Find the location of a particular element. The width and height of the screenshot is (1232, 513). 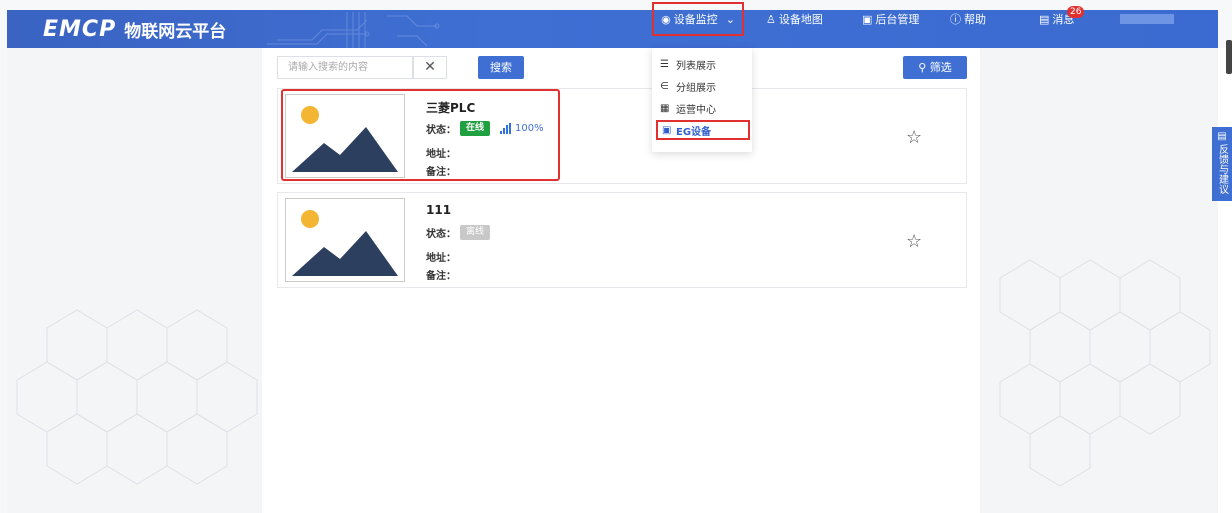

feedback-icon: ▤ is located at coordinates (1222, 136).